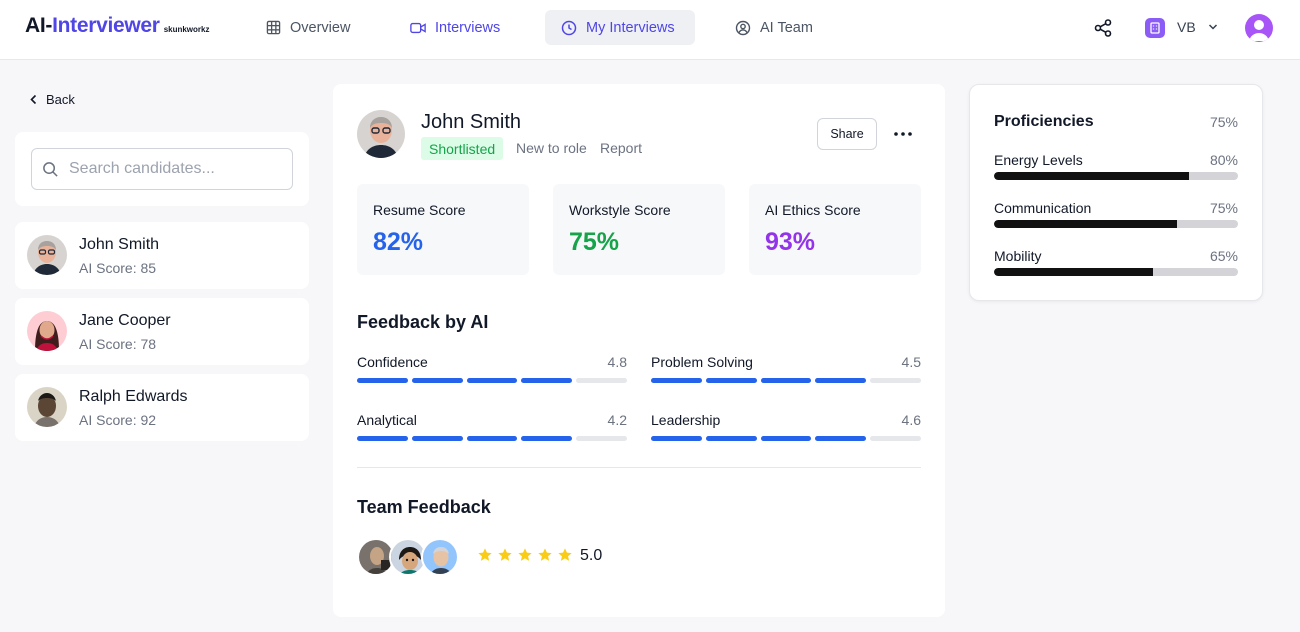 This screenshot has height=632, width=1300. Describe the element at coordinates (387, 420) in the screenshot. I see `feedback-label: Analytical` at that location.